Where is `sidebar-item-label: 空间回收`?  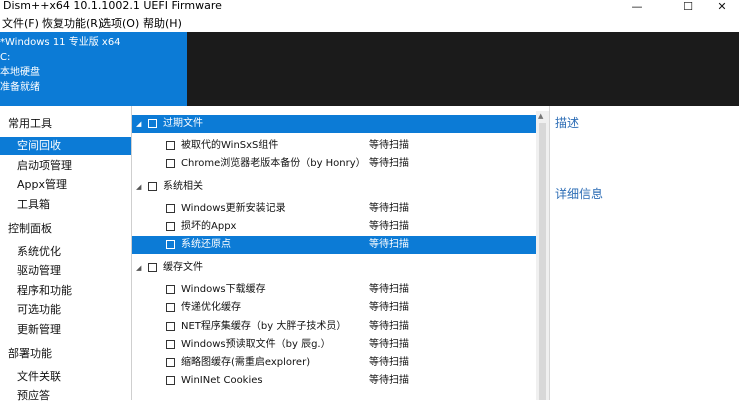 sidebar-item-label: 空间回收 is located at coordinates (39, 145).